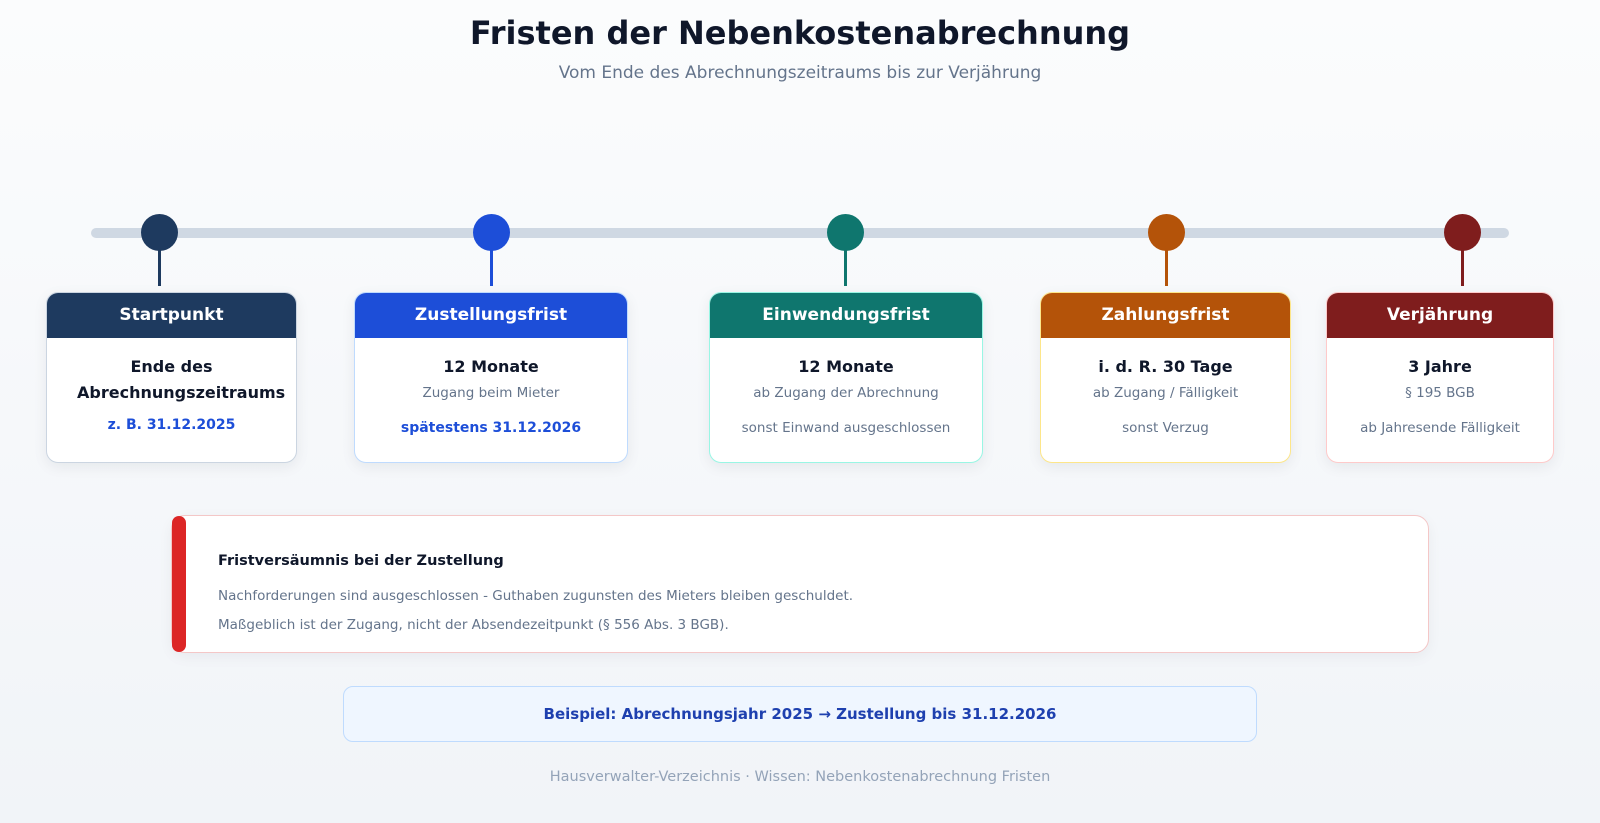 This screenshot has width=1600, height=823. What do you see at coordinates (846, 315) in the screenshot?
I see `milestone-header: Einwendungsfrist` at bounding box center [846, 315].